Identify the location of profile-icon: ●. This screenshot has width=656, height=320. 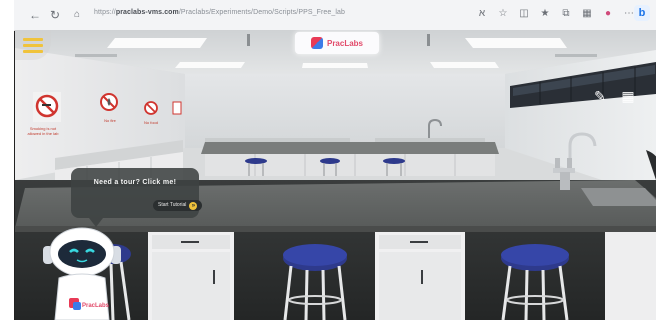
(608, 14).